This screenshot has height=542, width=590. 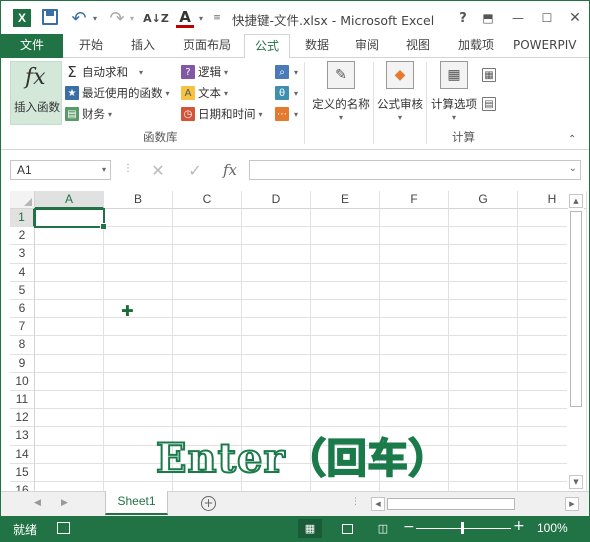 What do you see at coordinates (22, 309) in the screenshot?
I see `row-header: 6` at bounding box center [22, 309].